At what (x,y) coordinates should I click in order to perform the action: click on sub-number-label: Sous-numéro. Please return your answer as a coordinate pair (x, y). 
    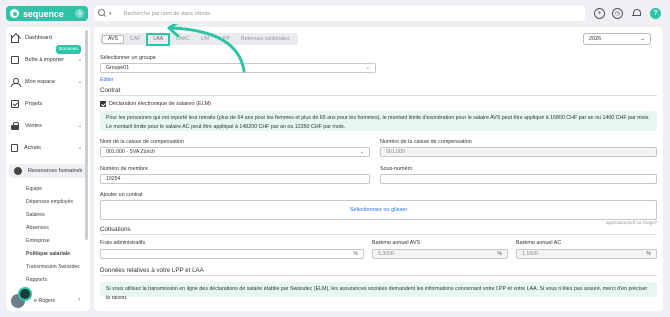
    Looking at the image, I should click on (396, 169).